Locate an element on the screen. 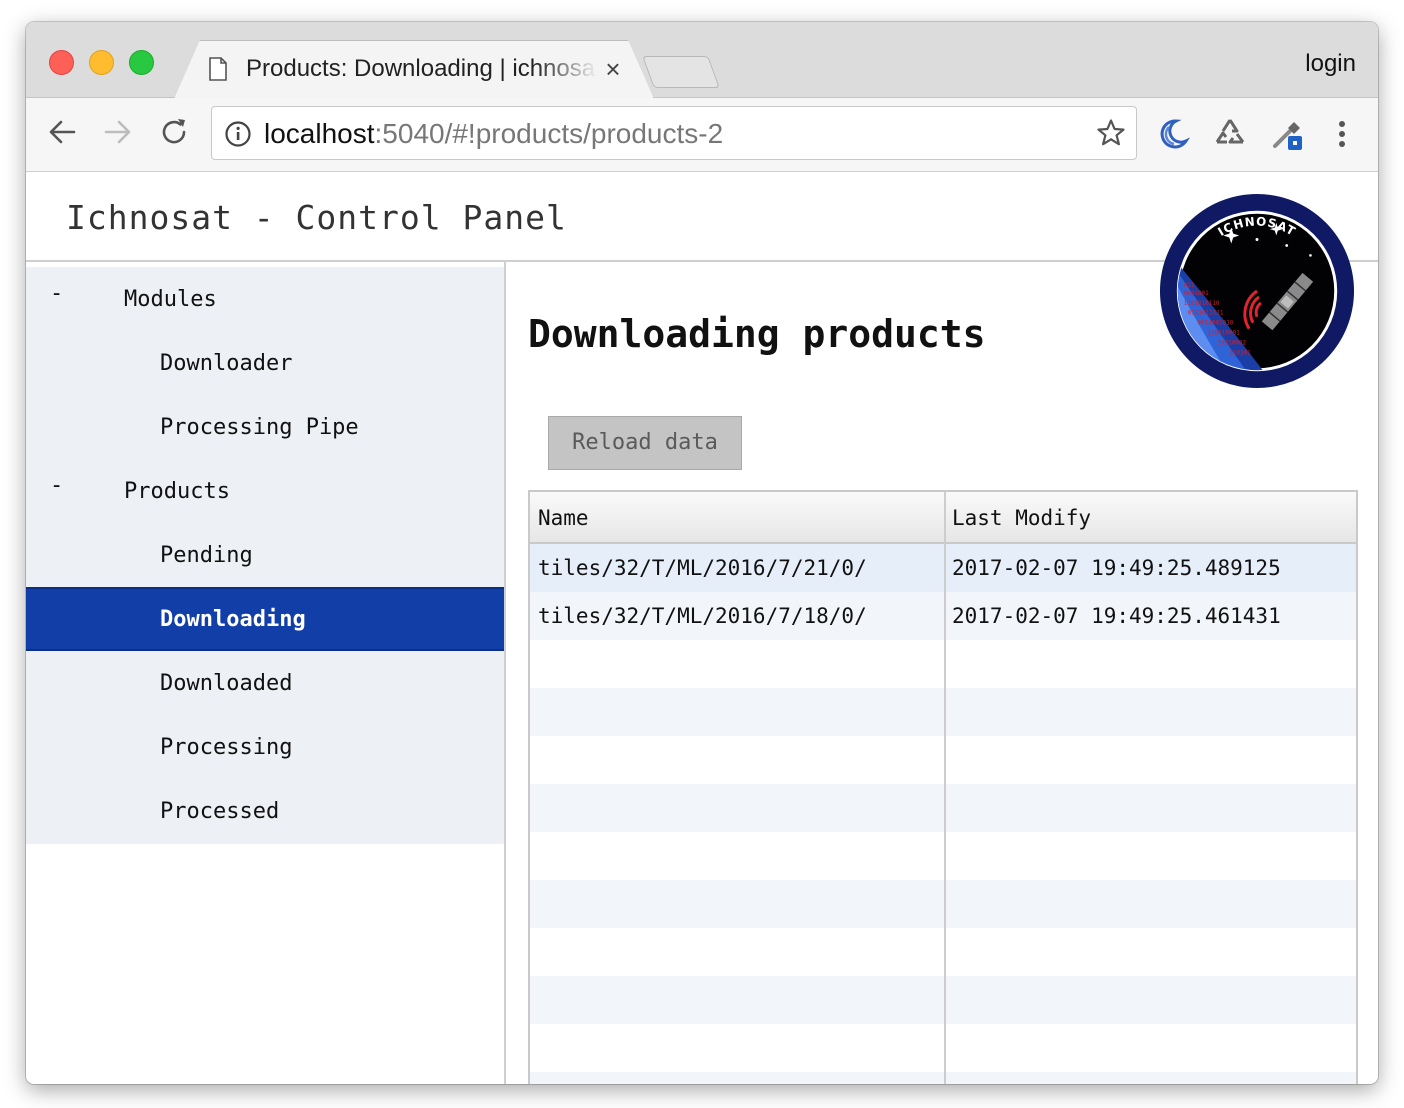  url-text: localhost:5040/#!products/products-2 is located at coordinates (493, 134).